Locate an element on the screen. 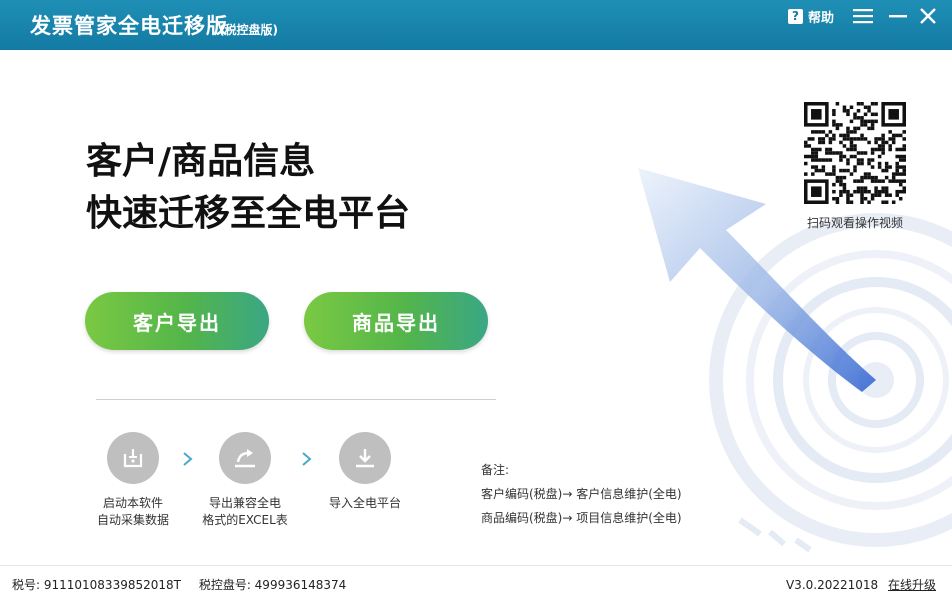 This screenshot has width=952, height=602. close-icon is located at coordinates (928, 16).